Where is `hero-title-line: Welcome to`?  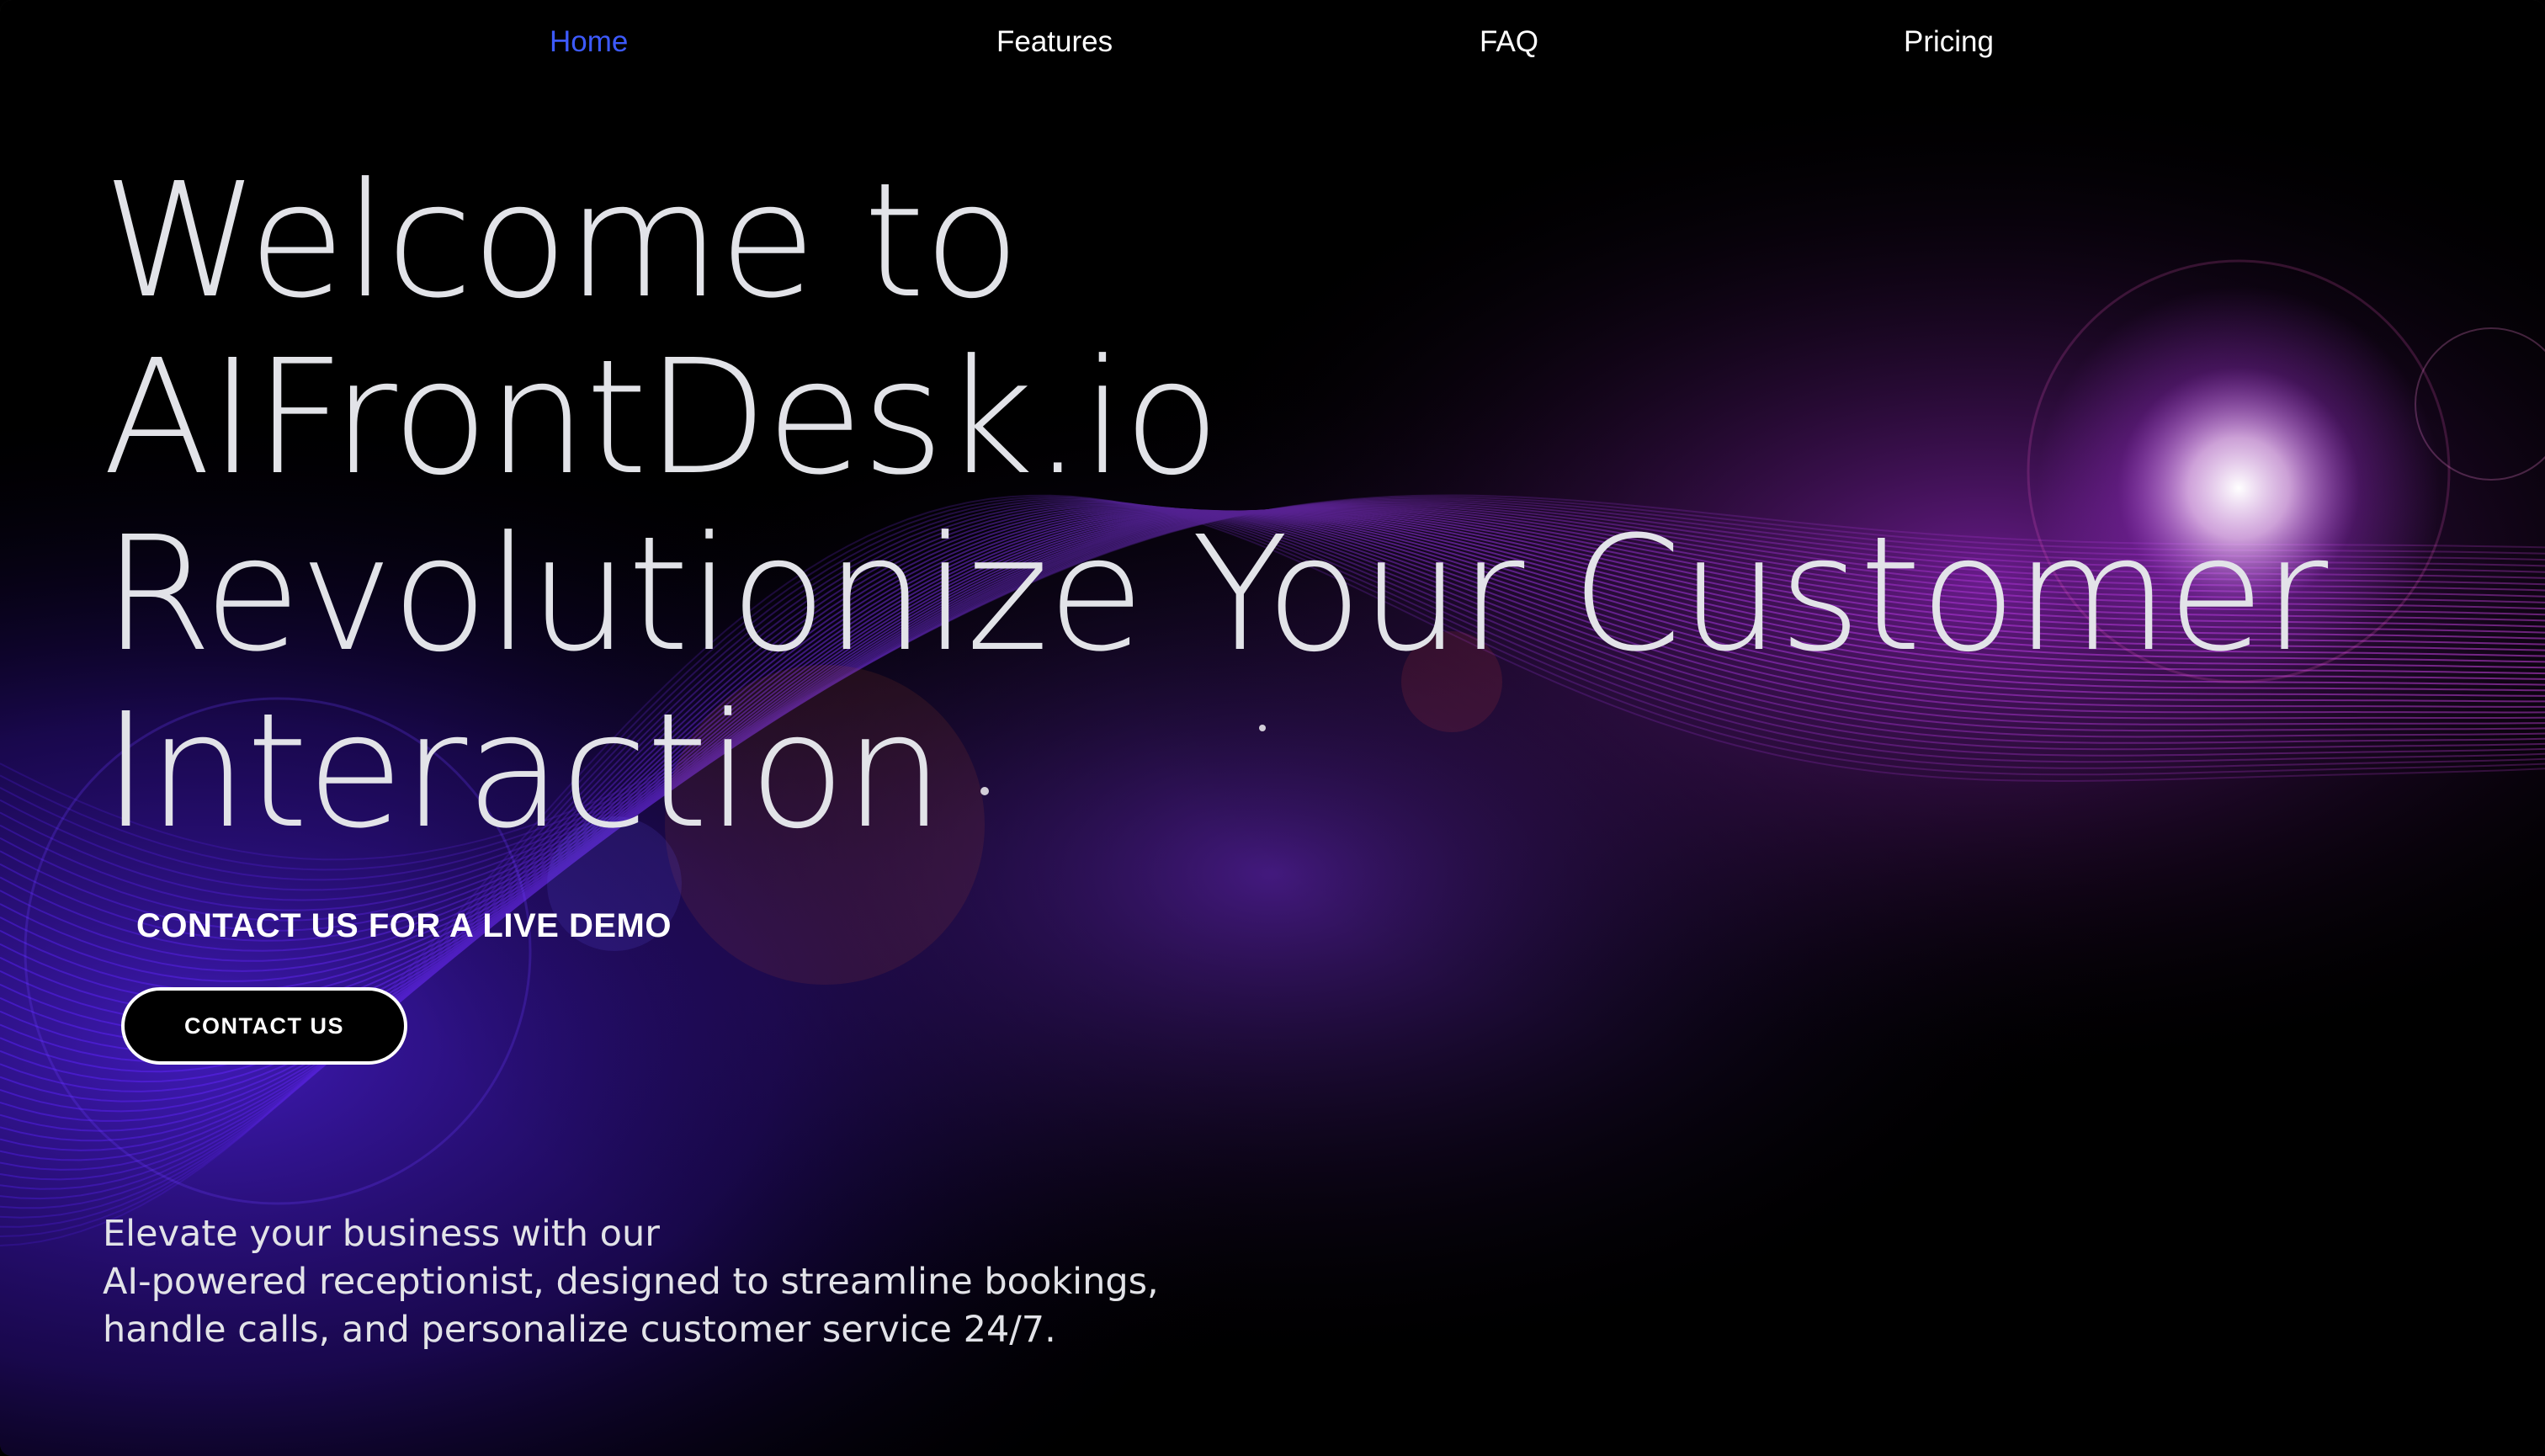
hero-title-line: Welcome to is located at coordinates (562, 241).